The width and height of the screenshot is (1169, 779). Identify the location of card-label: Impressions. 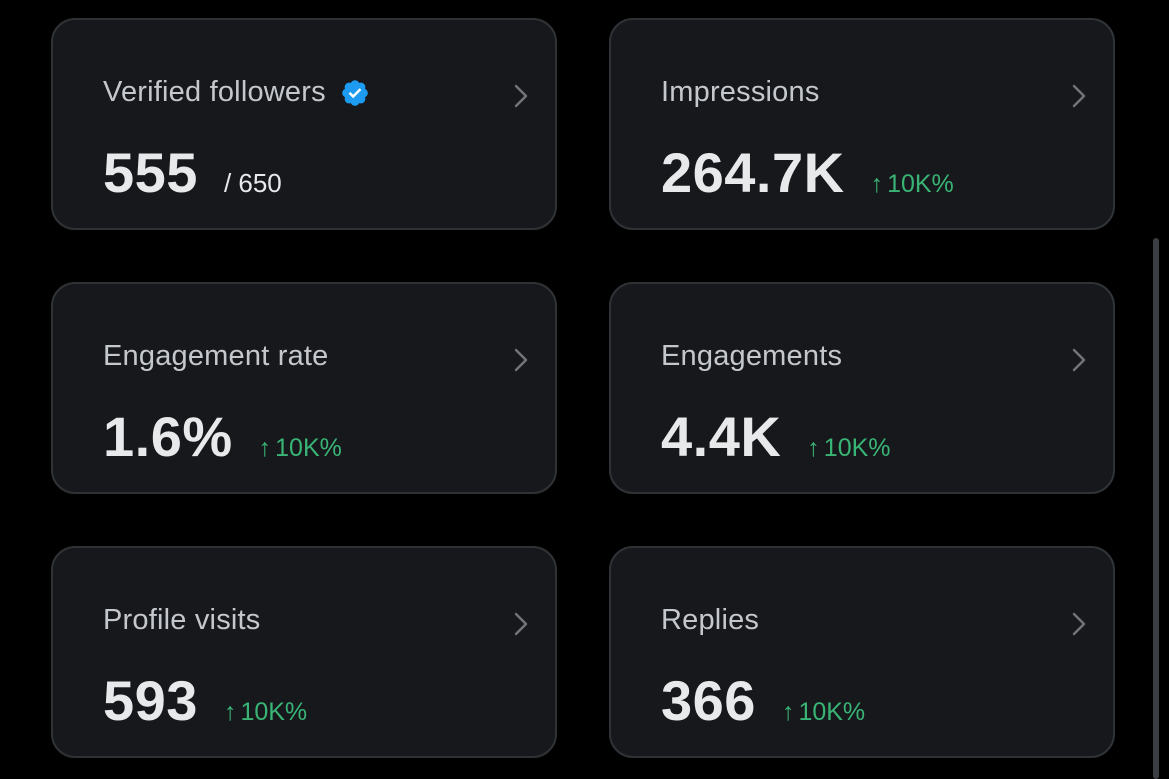
(740, 92).